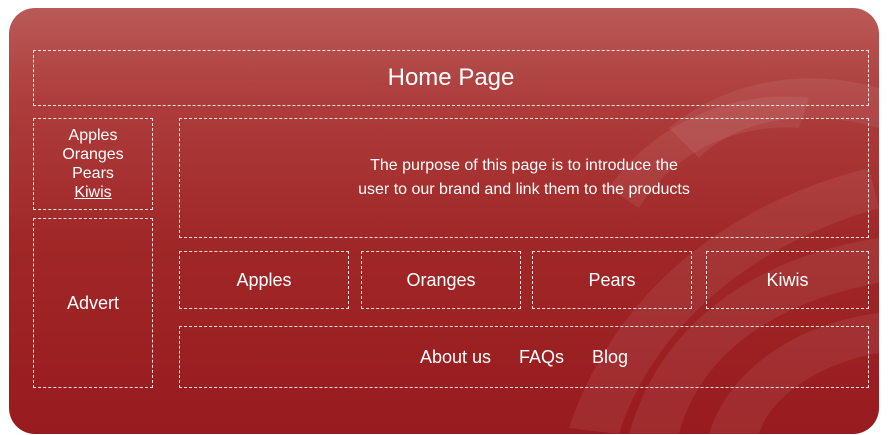 Image resolution: width=888 pixels, height=435 pixels. I want to click on product-tile-oranges: Oranges, so click(441, 280).